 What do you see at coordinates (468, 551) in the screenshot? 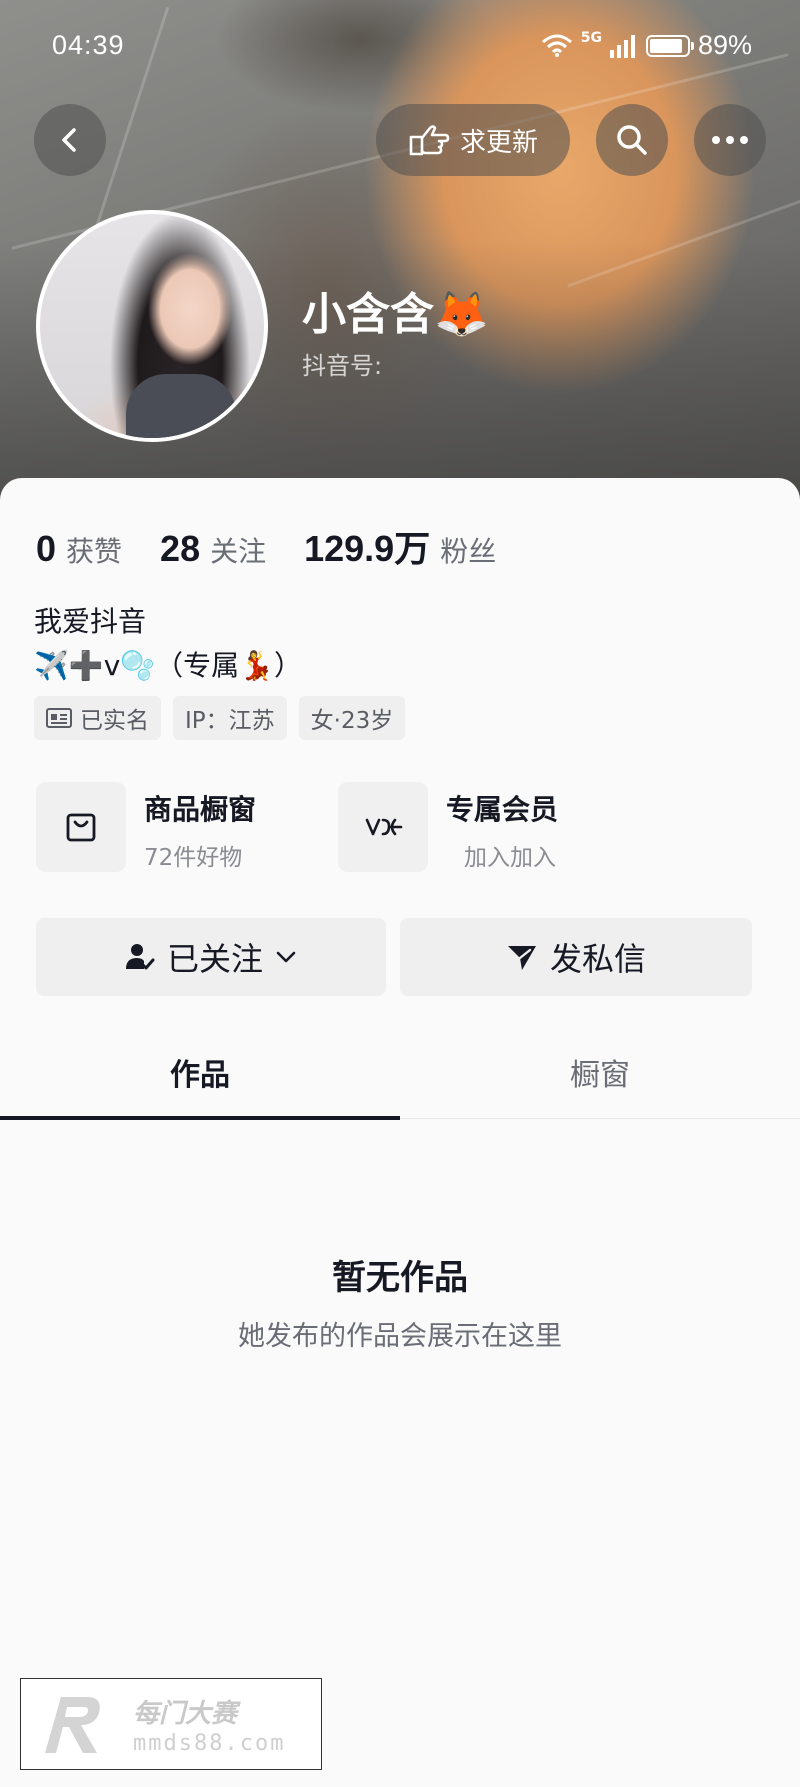
I see `followers-label: 粉丝` at bounding box center [468, 551].